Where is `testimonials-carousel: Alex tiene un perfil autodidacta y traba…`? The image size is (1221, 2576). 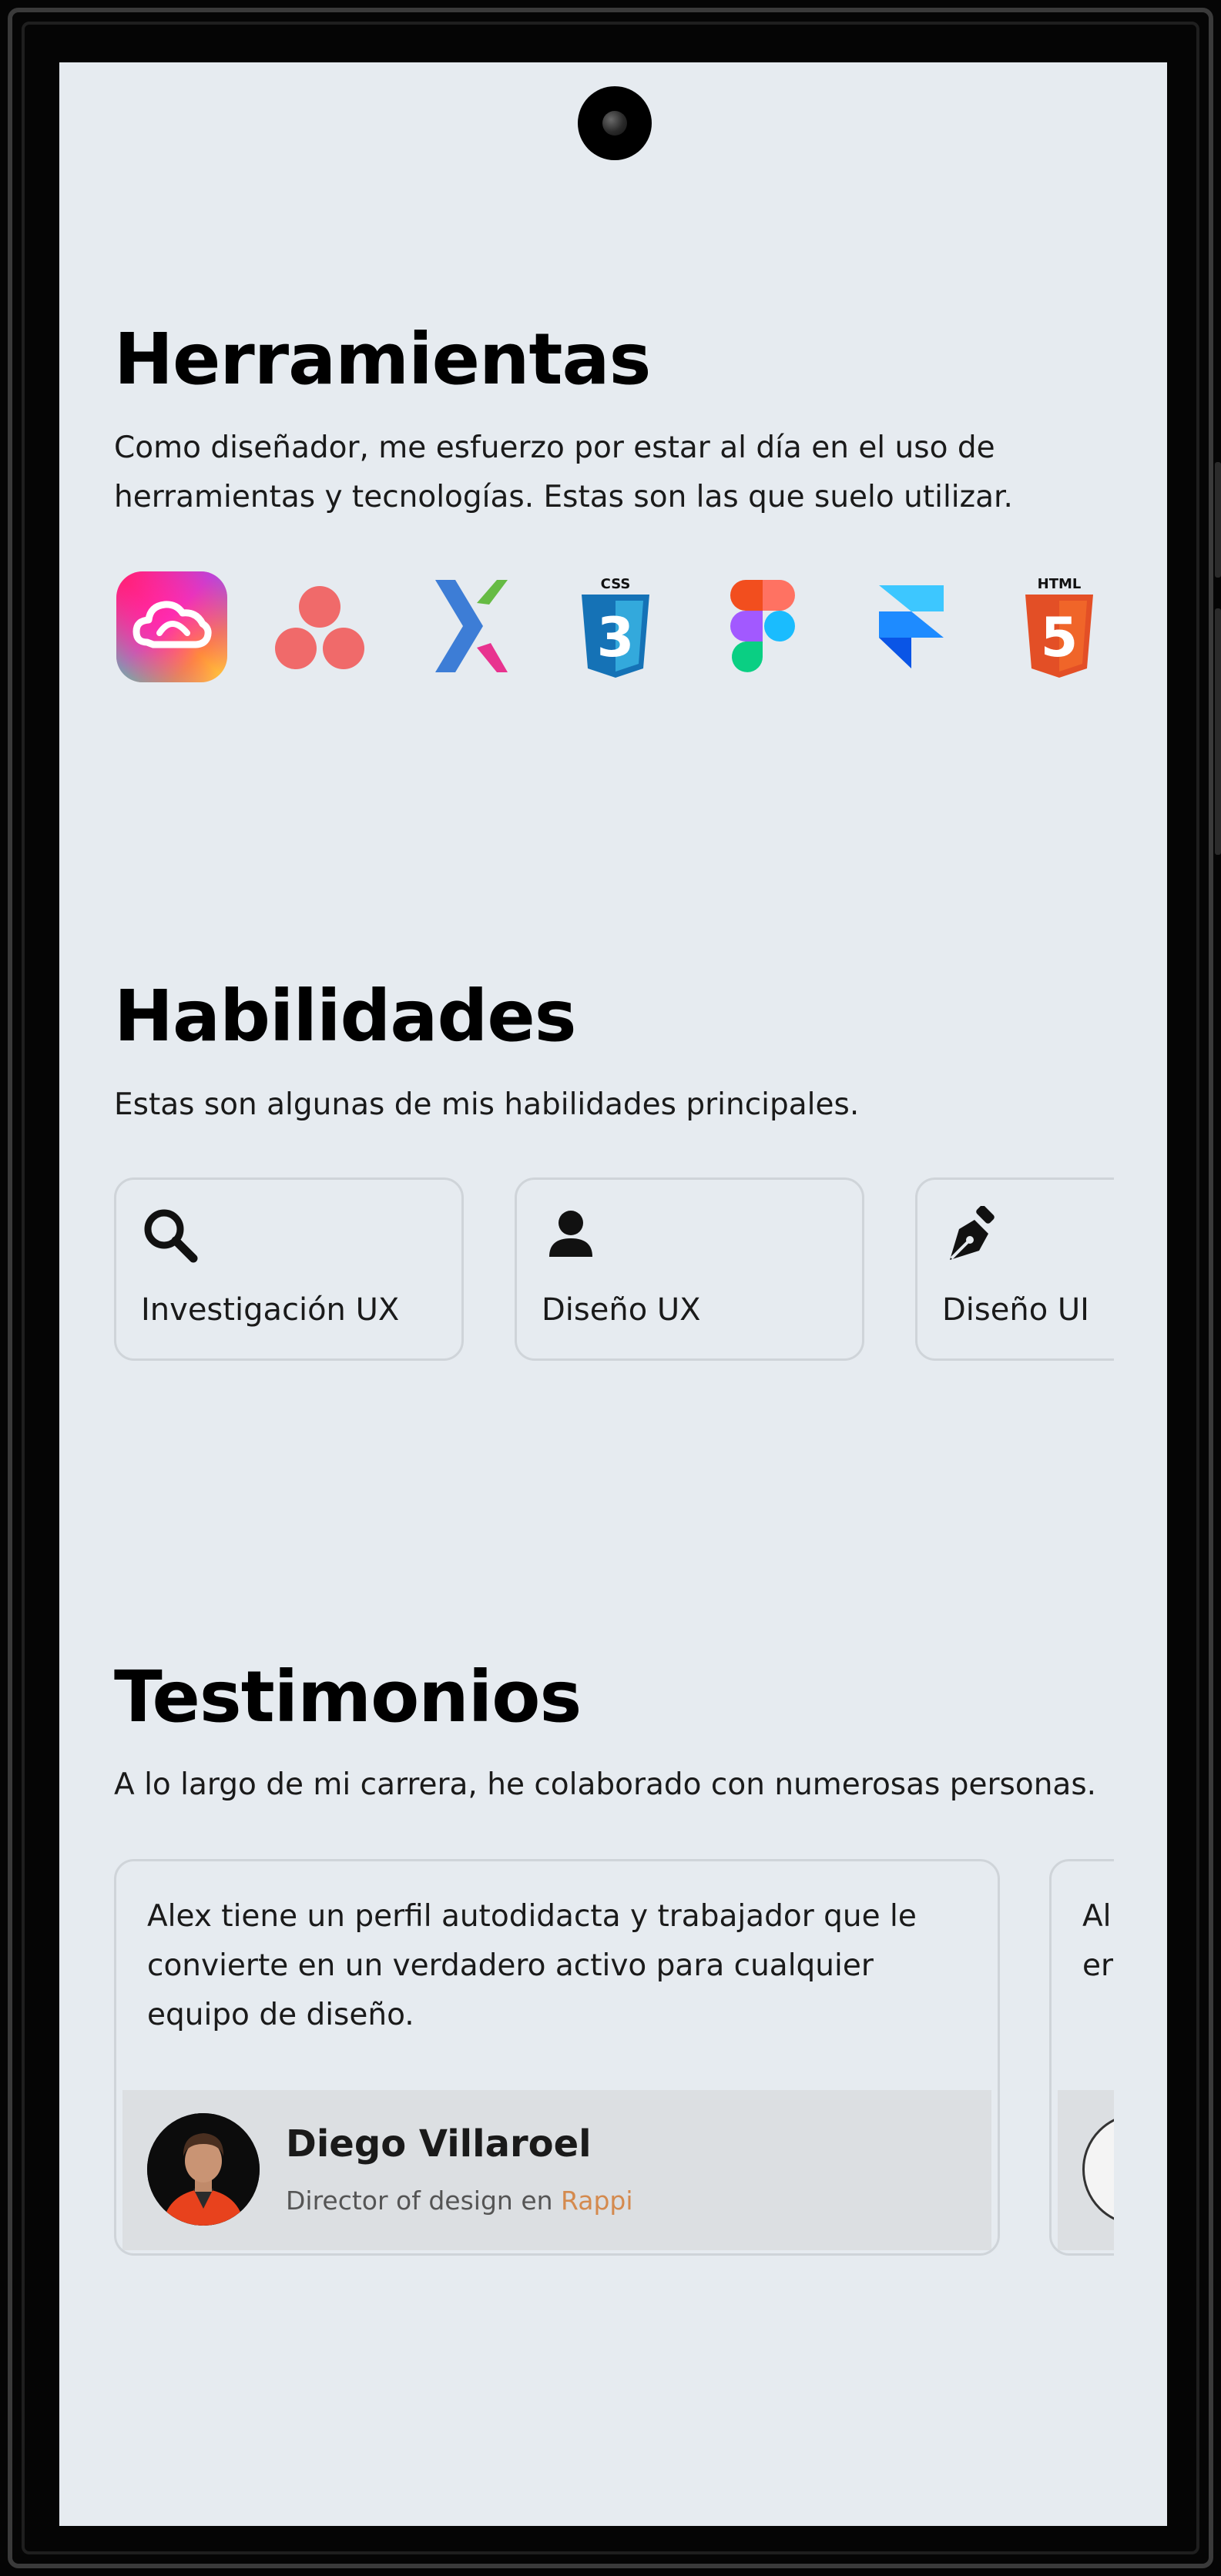
testimonials-carousel: Alex tiene un perfil autodidacta y traba… is located at coordinates (614, 2058).